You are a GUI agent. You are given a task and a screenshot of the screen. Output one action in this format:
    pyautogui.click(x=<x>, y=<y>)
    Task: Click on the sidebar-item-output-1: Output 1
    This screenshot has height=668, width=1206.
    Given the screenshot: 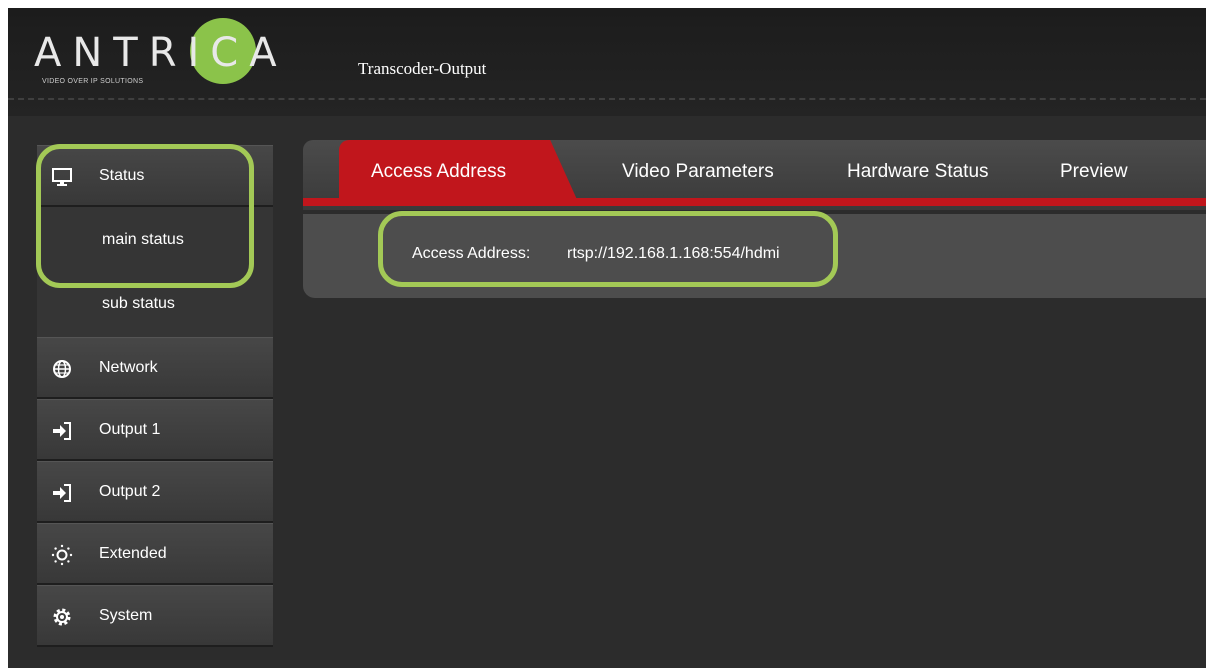 What is the action you would take?
    pyautogui.click(x=155, y=430)
    